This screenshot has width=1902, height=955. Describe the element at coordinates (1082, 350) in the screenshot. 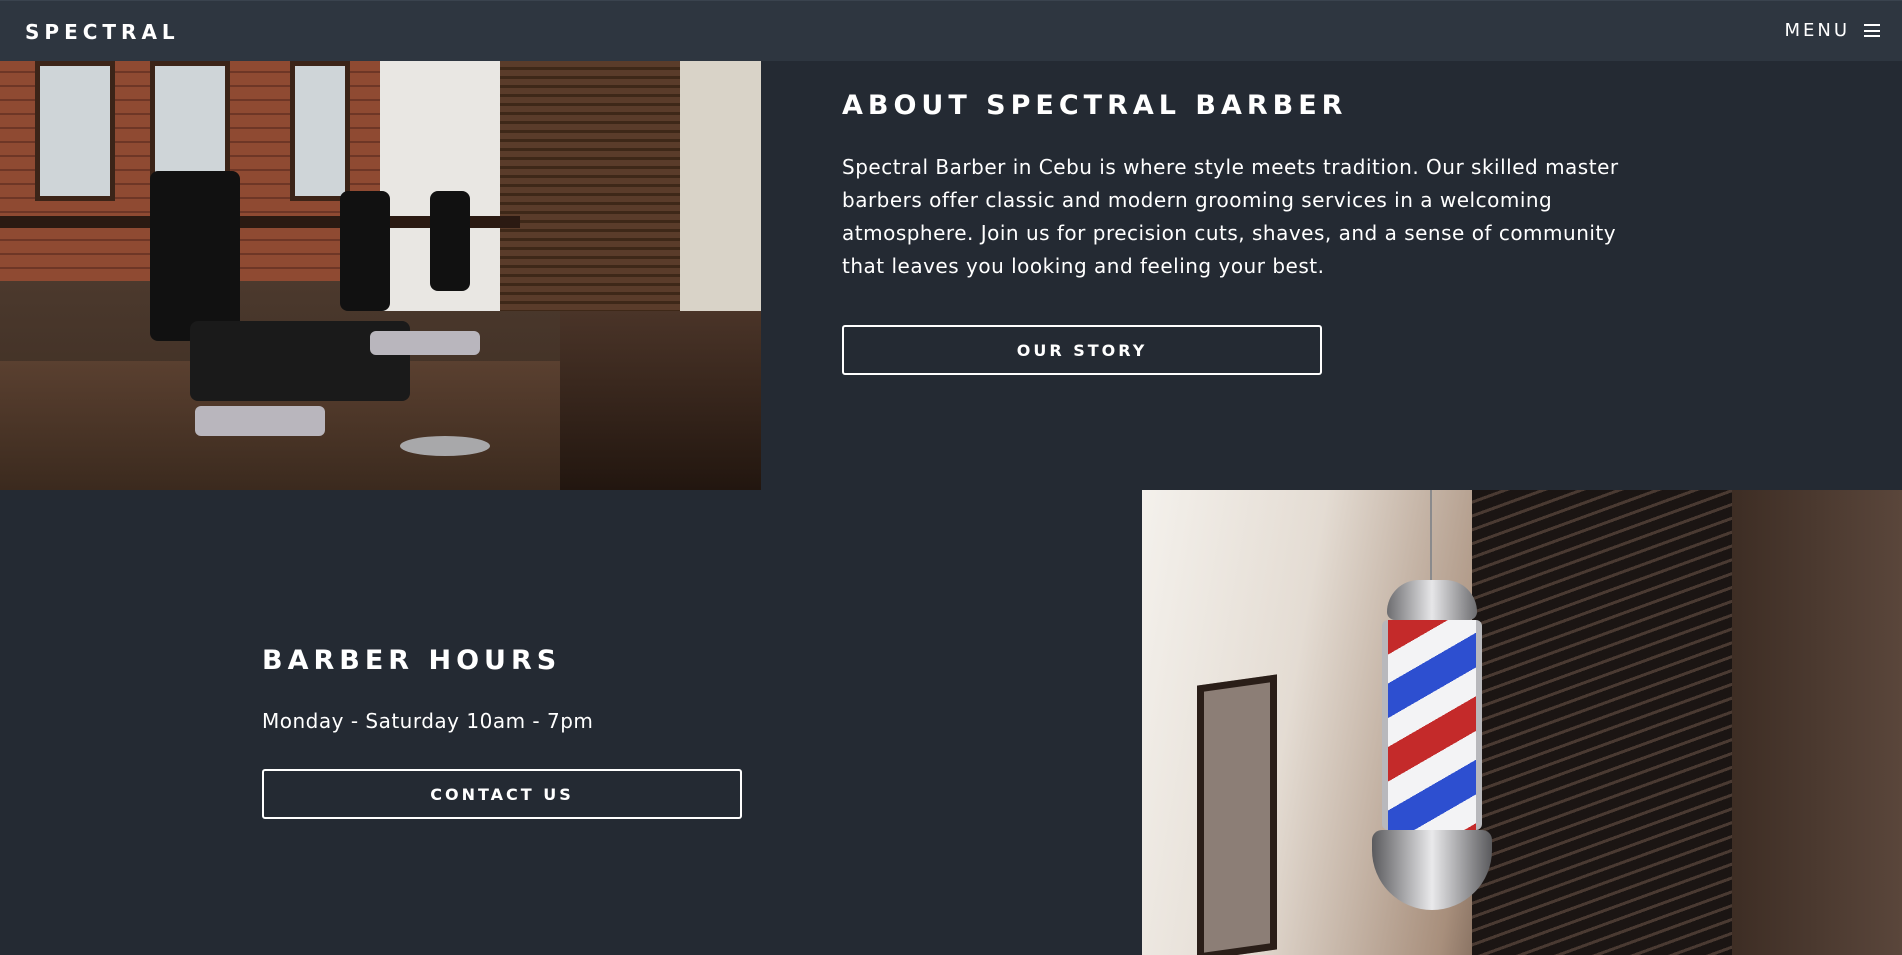

I see `our-story-button: OUR STORY` at that location.